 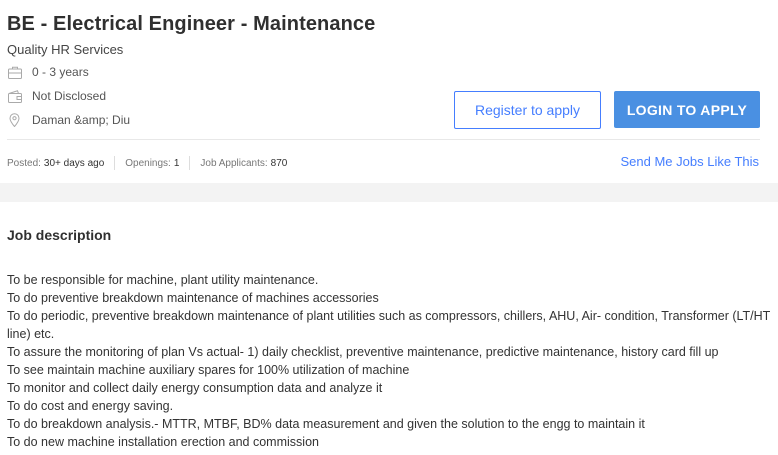 I want to click on posted-value: 30+ days ago, so click(x=74, y=163).